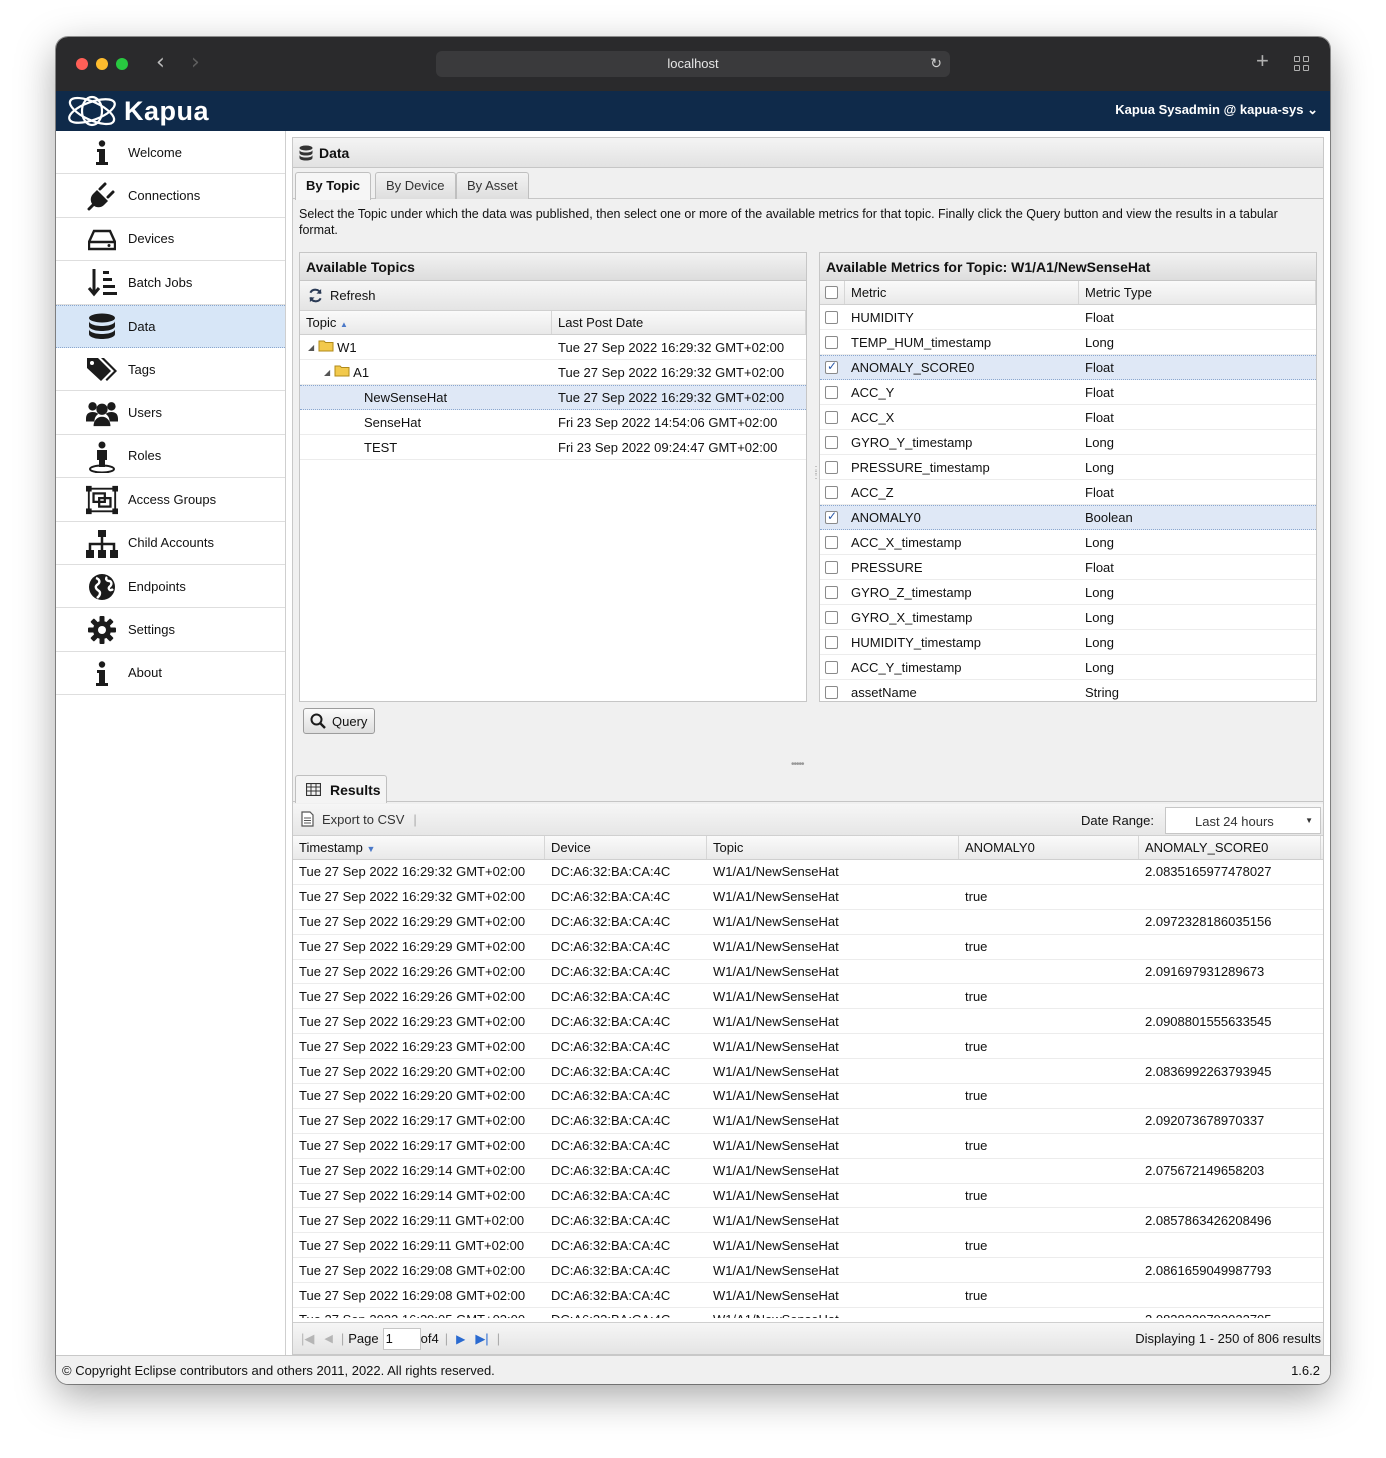 This screenshot has height=1458, width=1386. Describe the element at coordinates (170, 500) in the screenshot. I see `sidebar-item-access-groups: Access Groups` at that location.